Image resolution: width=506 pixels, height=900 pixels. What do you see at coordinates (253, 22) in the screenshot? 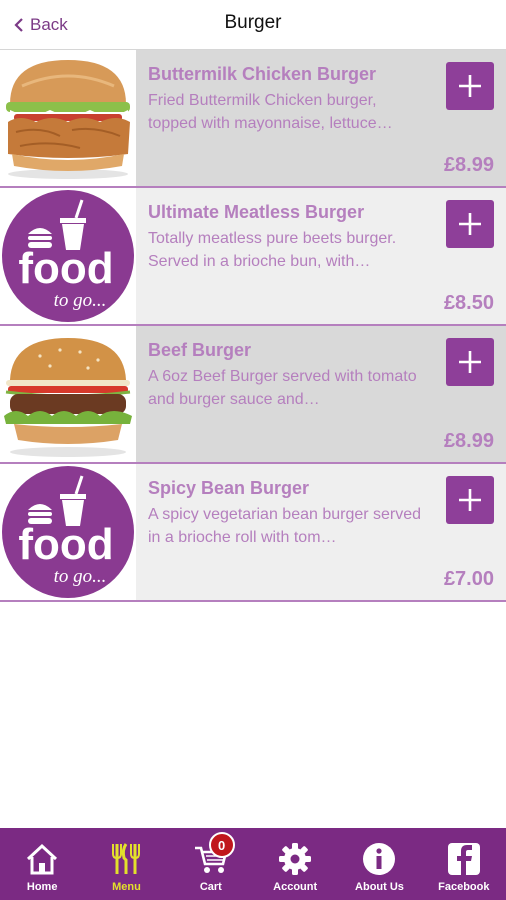
I see `page-title: Burger` at bounding box center [253, 22].